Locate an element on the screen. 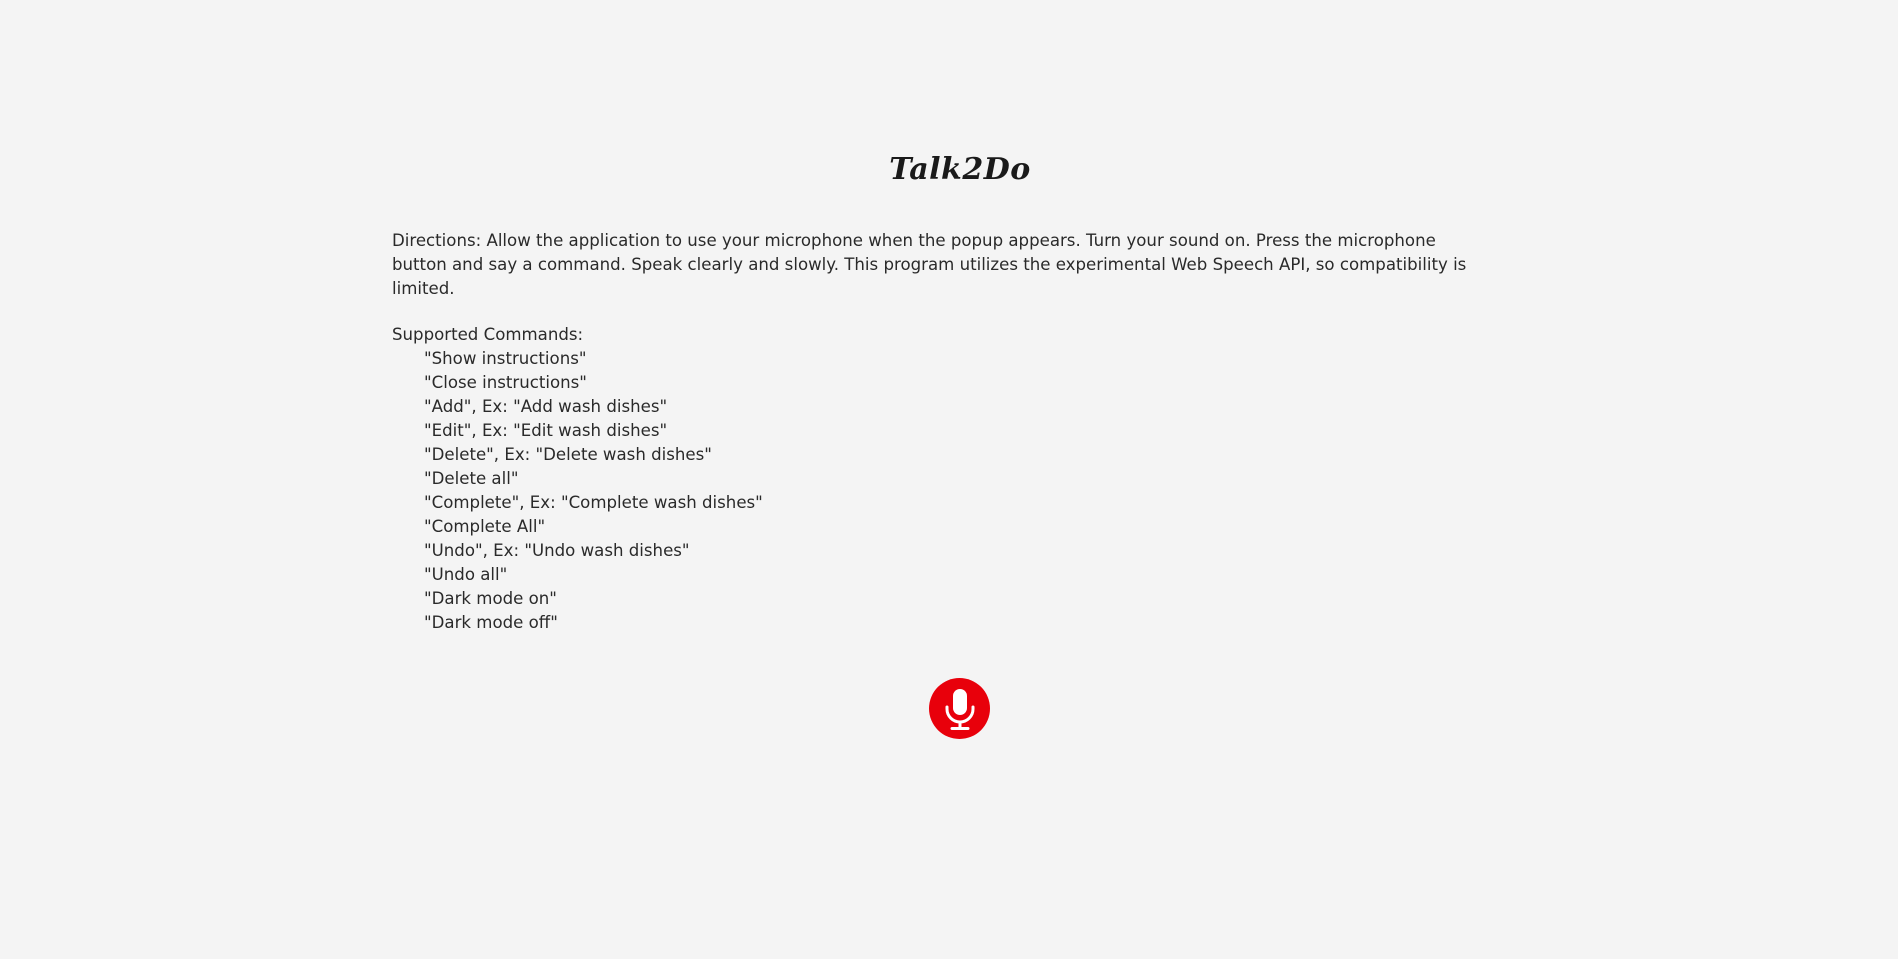 The height and width of the screenshot is (959, 1898). microphone-button is located at coordinates (959, 708).